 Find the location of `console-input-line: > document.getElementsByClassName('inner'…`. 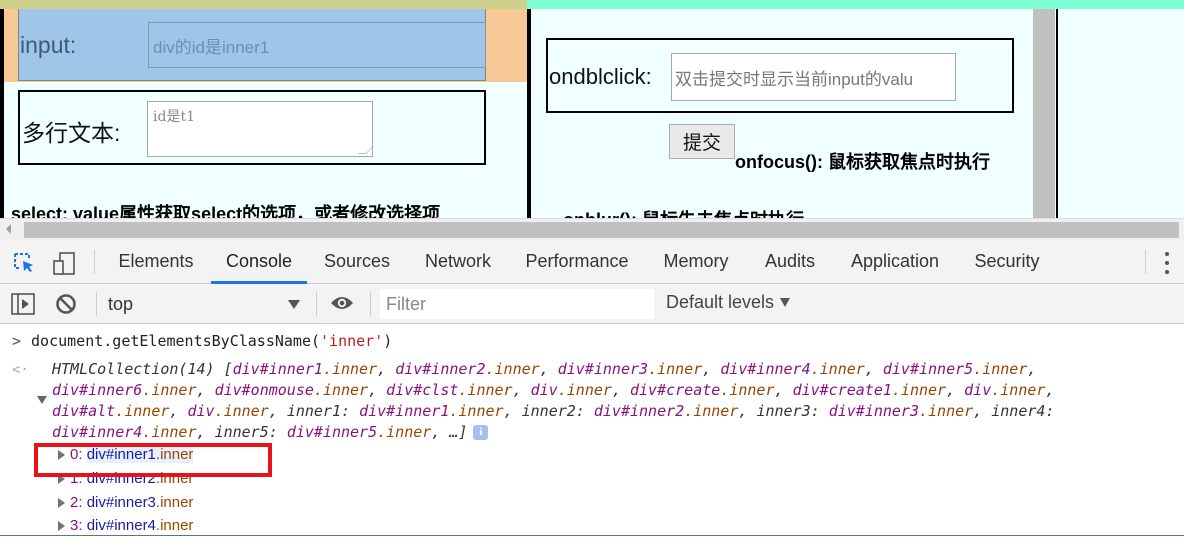

console-input-line: > document.getElementsByClassName('inner'… is located at coordinates (202, 341).